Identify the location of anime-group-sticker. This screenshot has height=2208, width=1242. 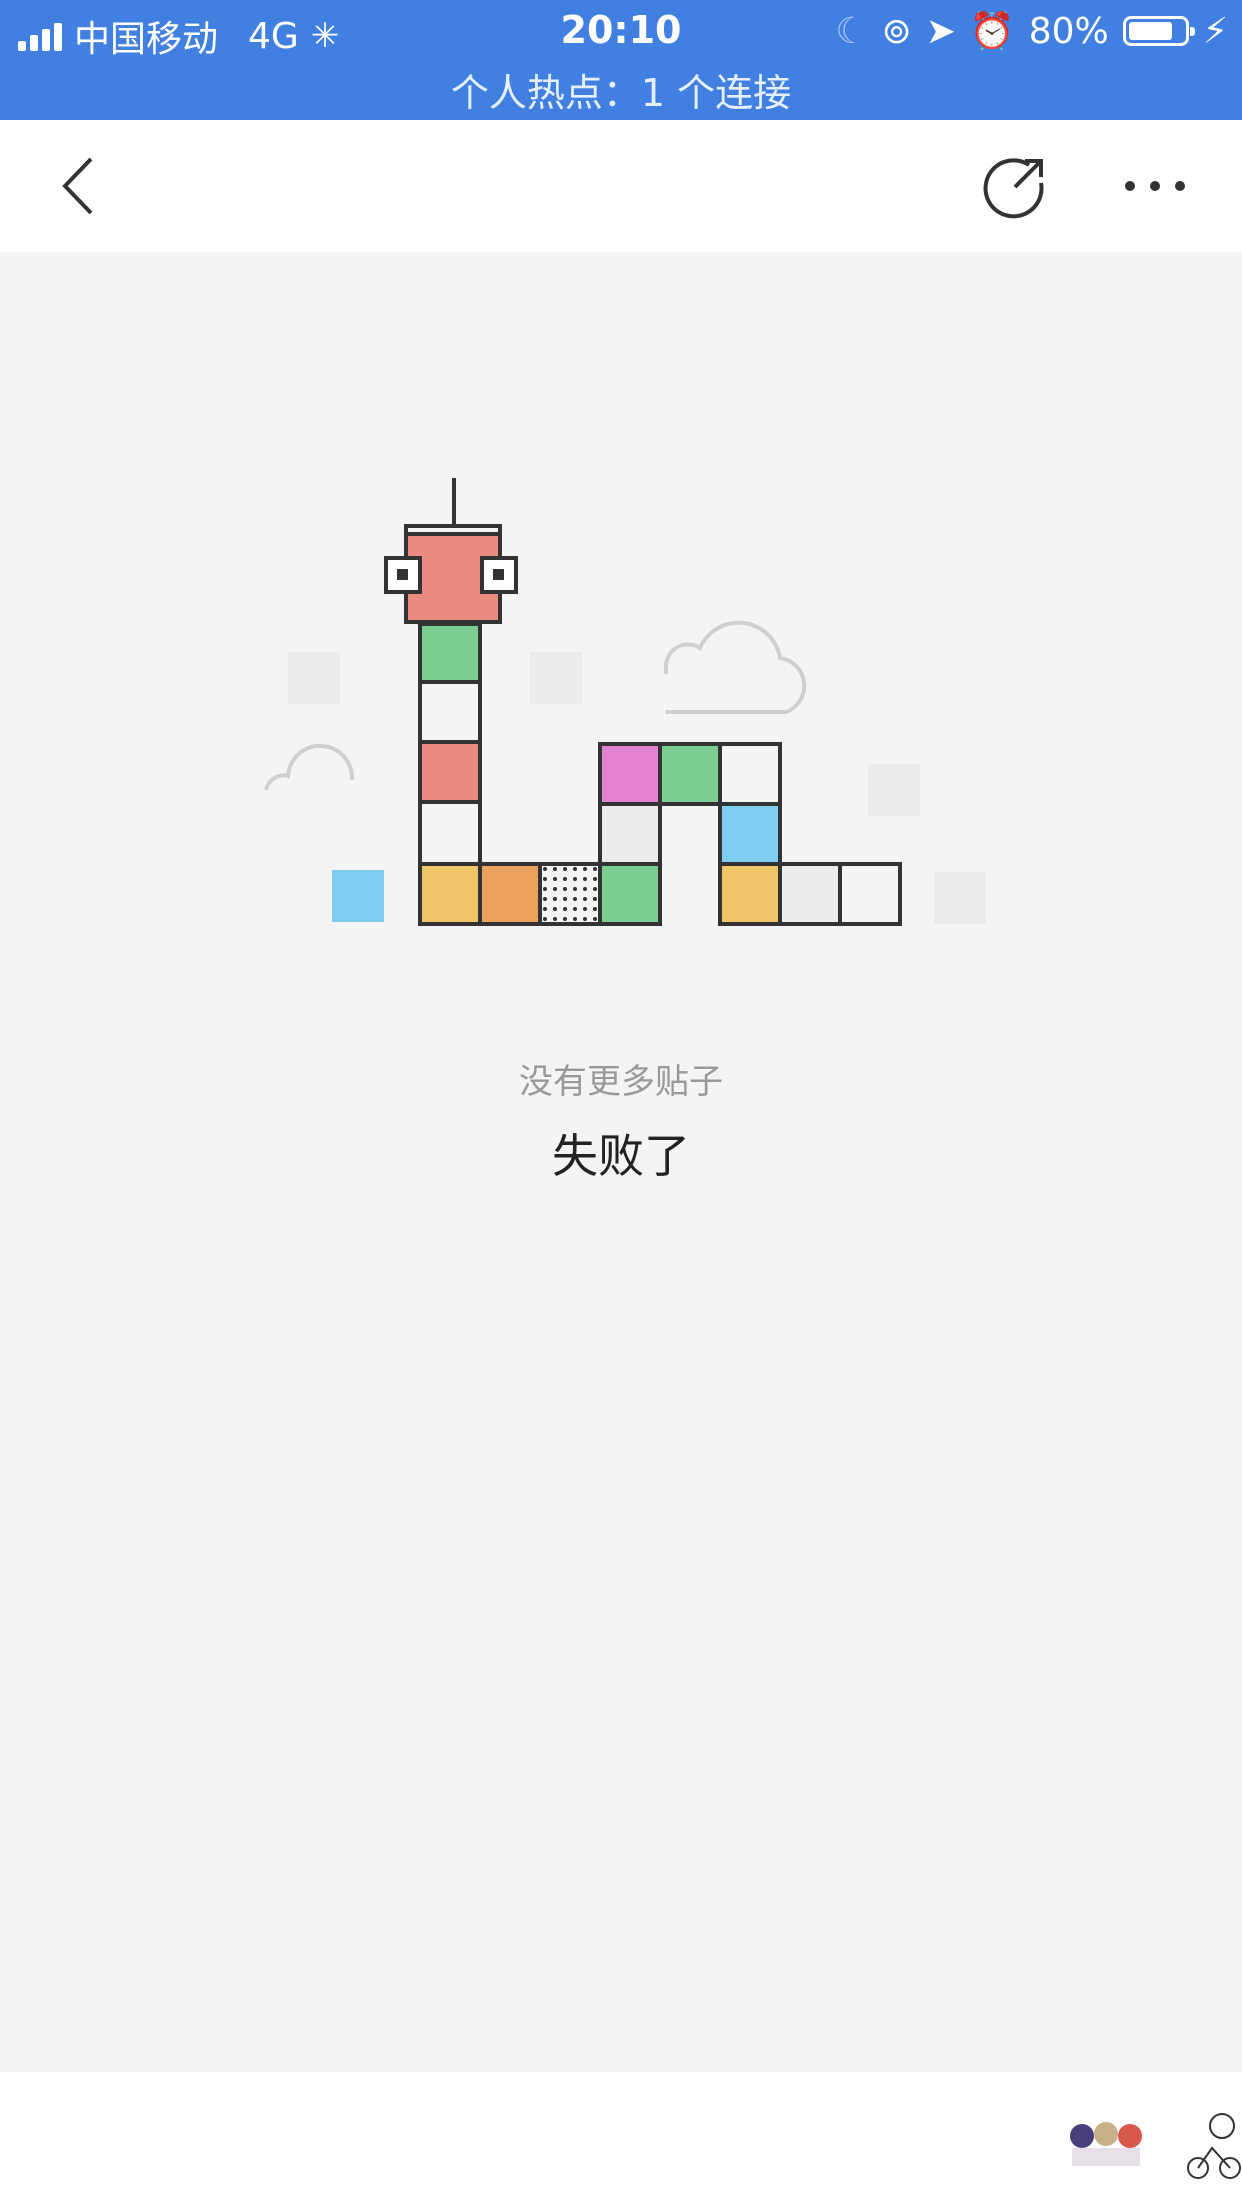
(1106, 2144).